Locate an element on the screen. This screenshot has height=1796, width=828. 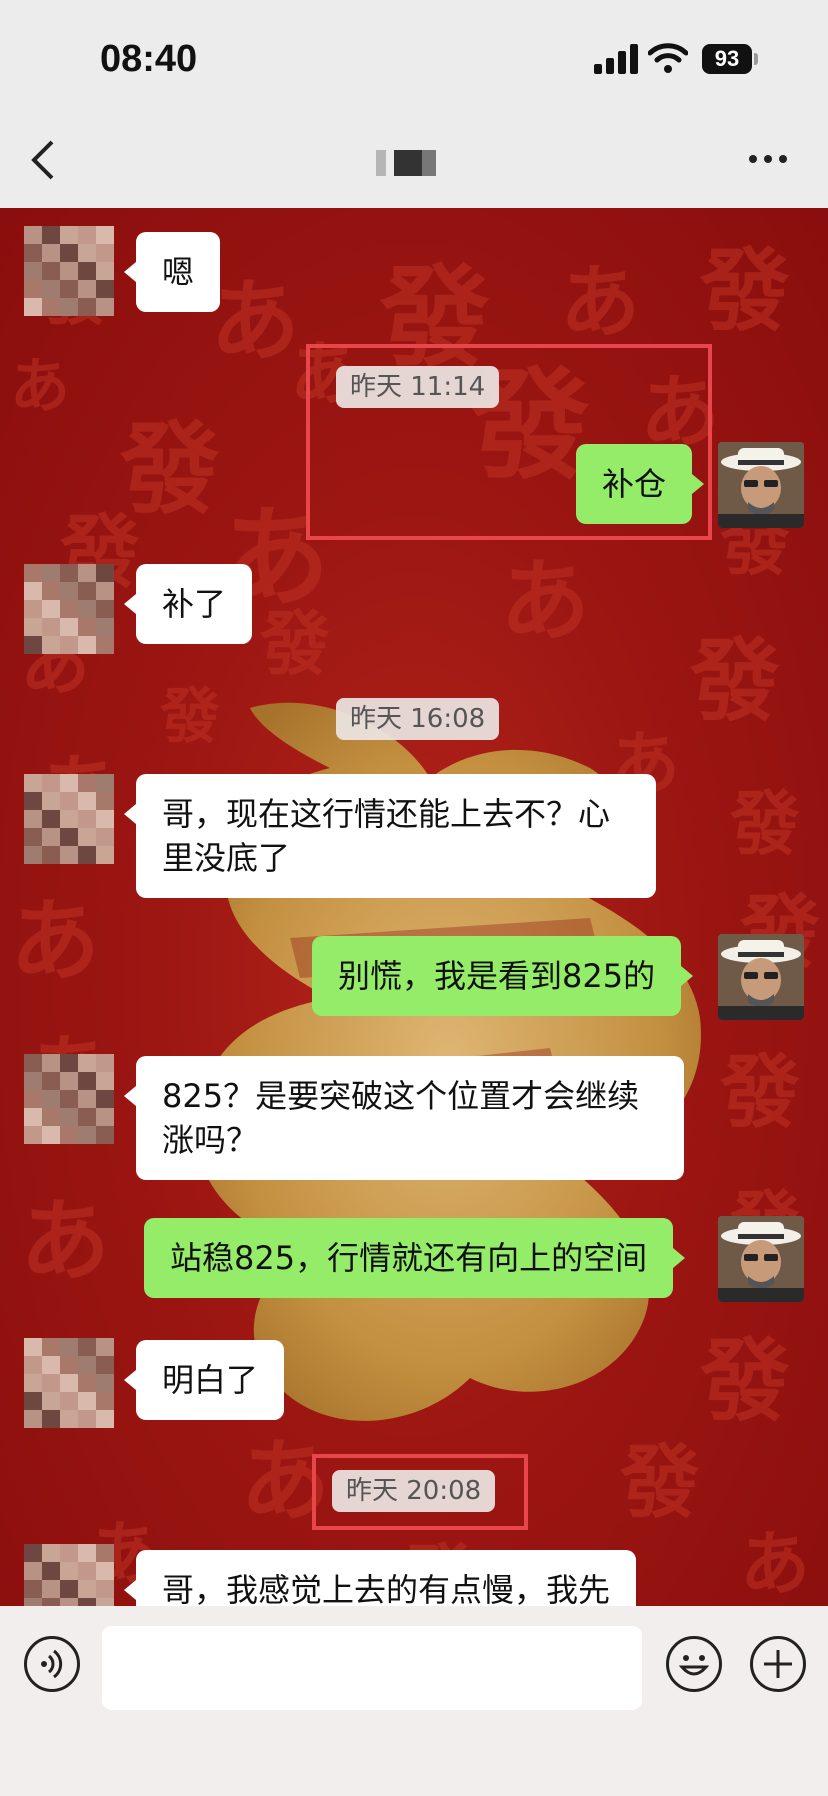
battery-indicator: 93 is located at coordinates (727, 59).